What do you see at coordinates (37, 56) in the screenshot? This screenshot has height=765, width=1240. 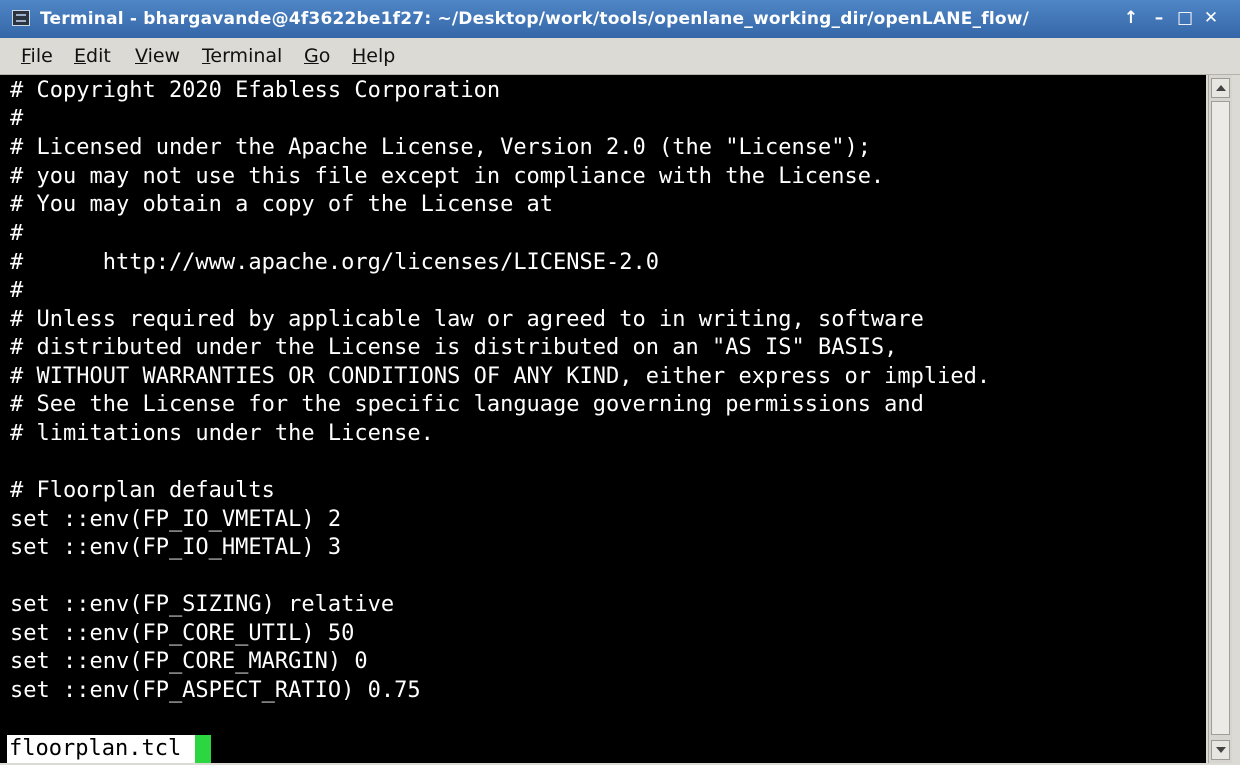 I see `menu-file: File` at bounding box center [37, 56].